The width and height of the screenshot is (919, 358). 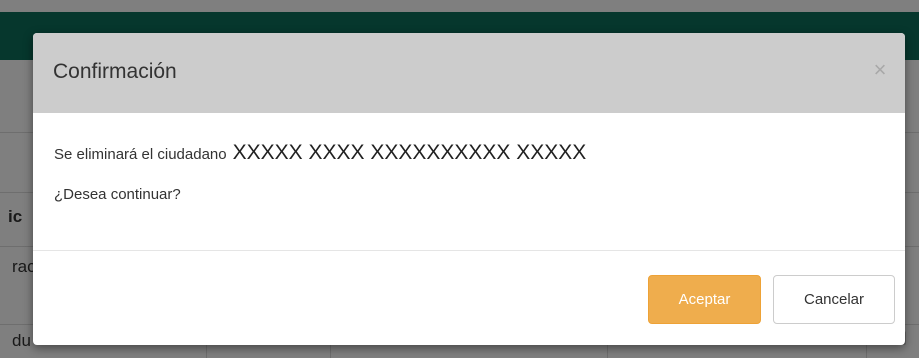 What do you see at coordinates (409, 152) in the screenshot?
I see `citizen-name: XXXXX XXXX XXXXXXXXXX XXXXX` at bounding box center [409, 152].